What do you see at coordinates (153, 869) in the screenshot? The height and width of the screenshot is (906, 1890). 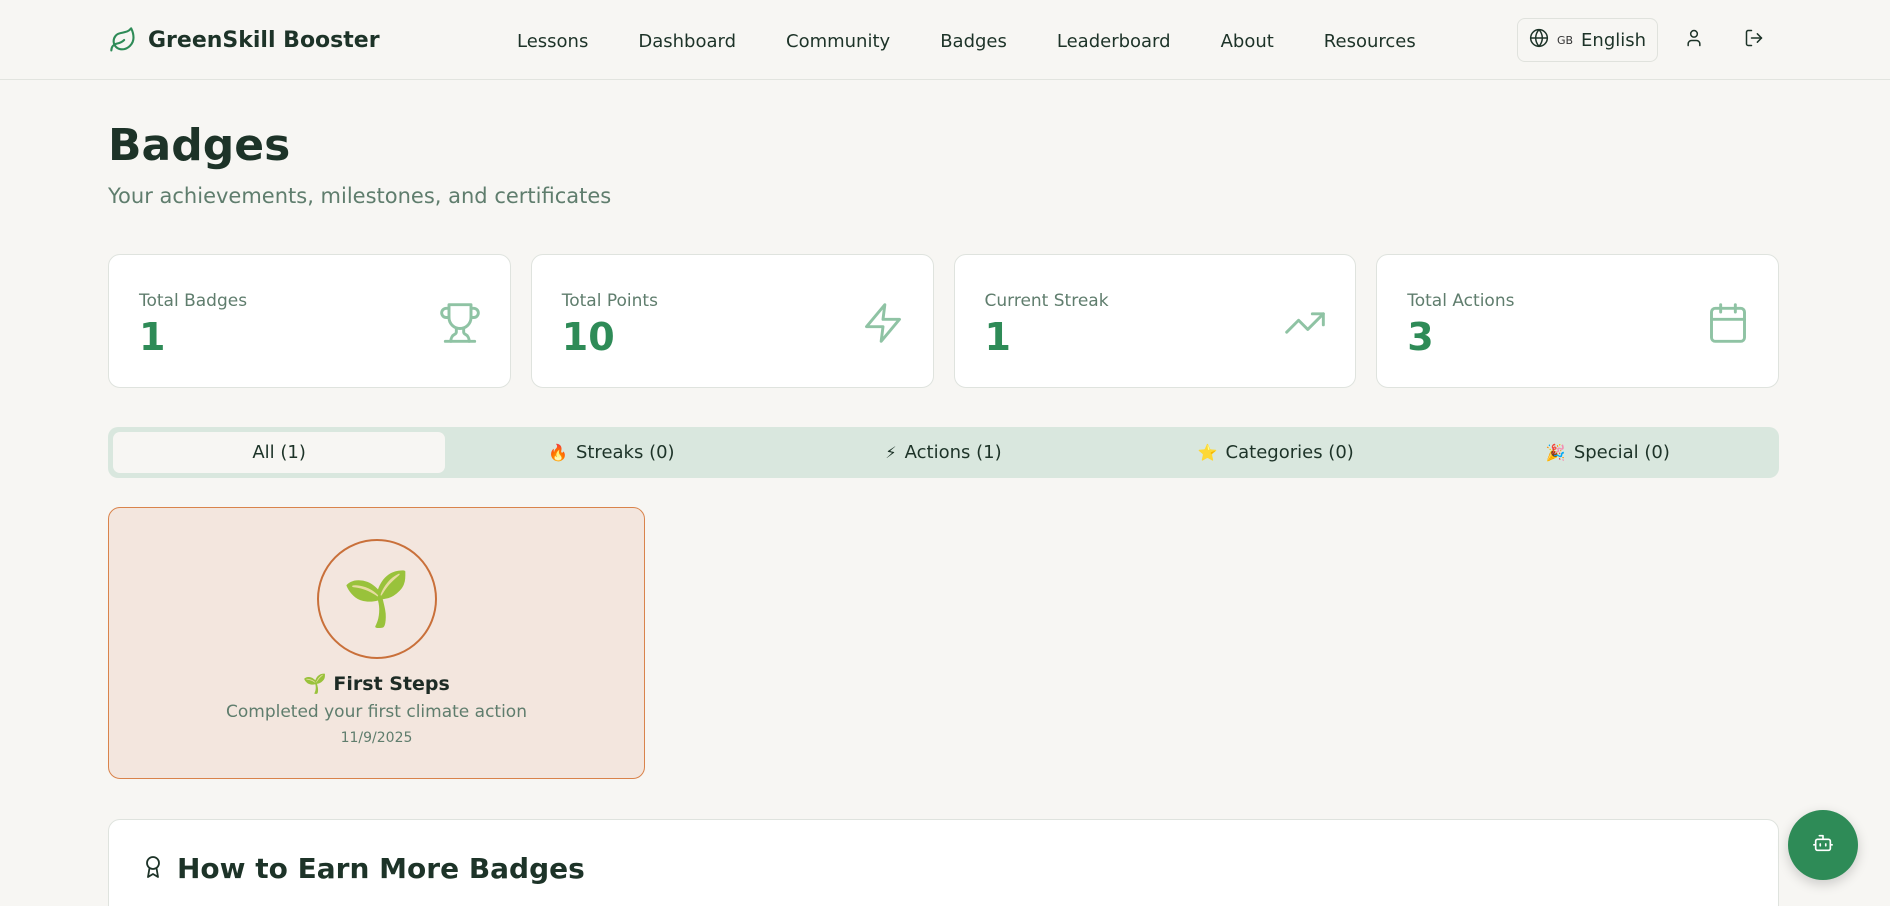 I see `award-icon` at bounding box center [153, 869].